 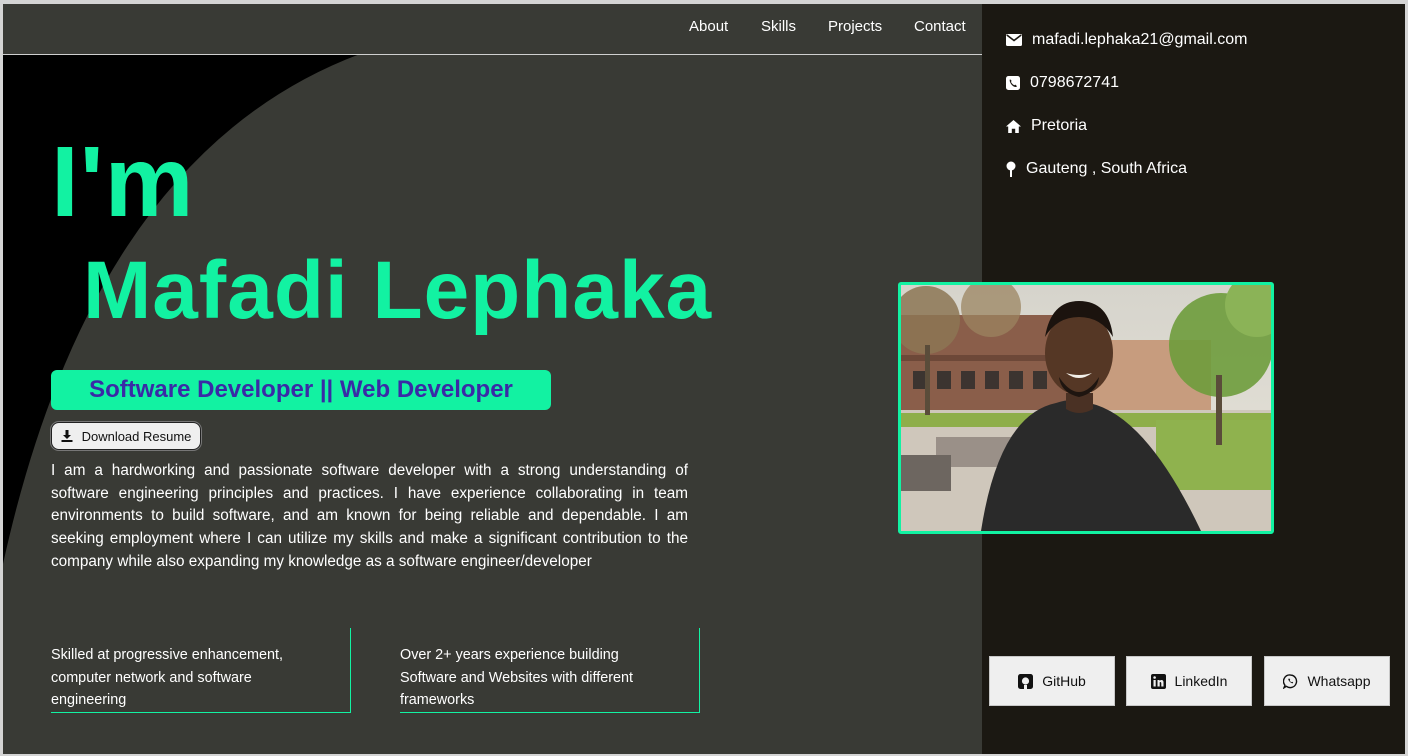 I want to click on linkedin-button: LinkedIn, so click(x=1189, y=681).